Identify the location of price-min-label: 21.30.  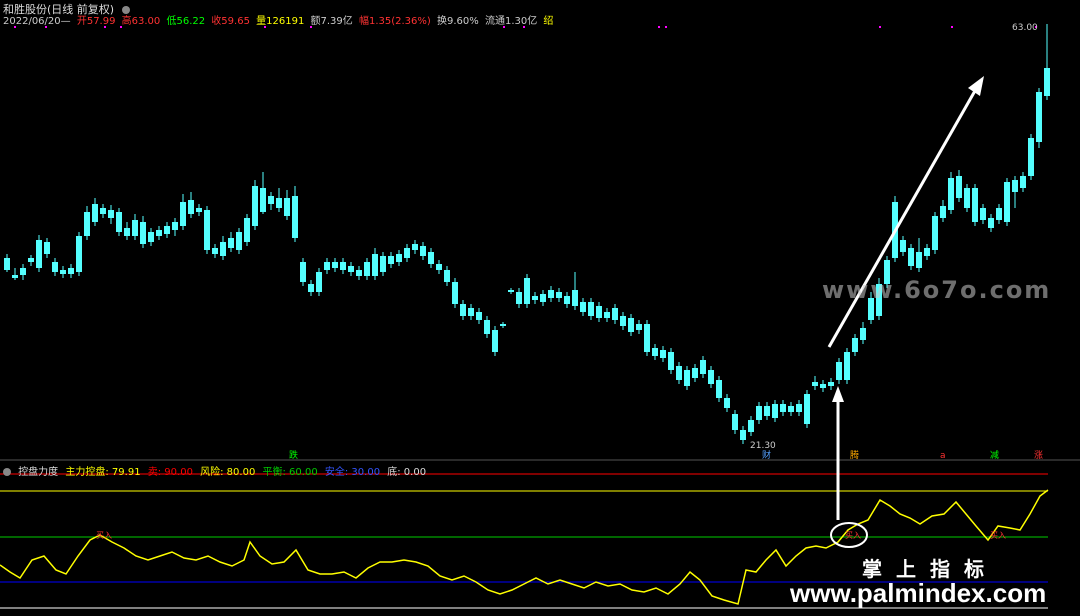
(763, 446).